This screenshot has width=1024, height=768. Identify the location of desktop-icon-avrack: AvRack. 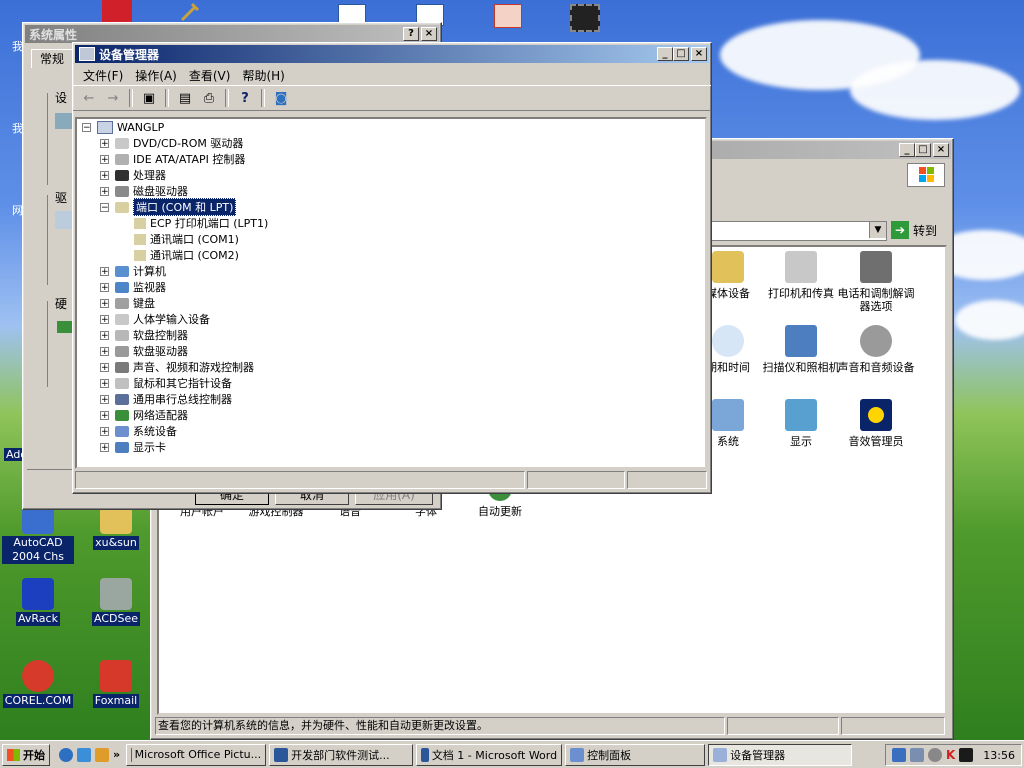
(38, 602).